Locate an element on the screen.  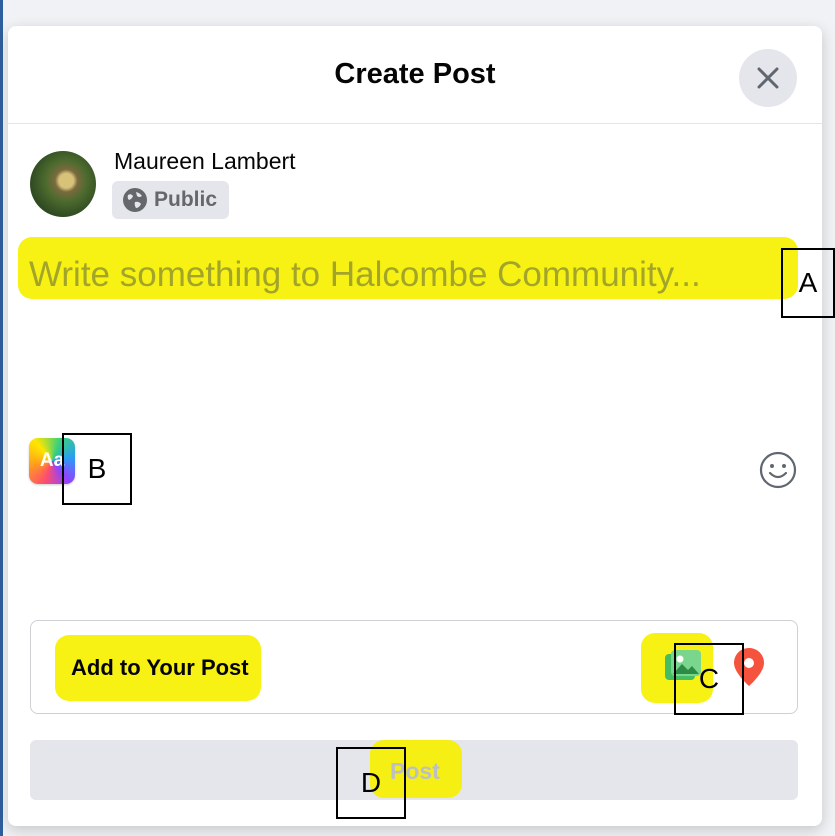
annotation-text: D is located at coordinates (371, 782).